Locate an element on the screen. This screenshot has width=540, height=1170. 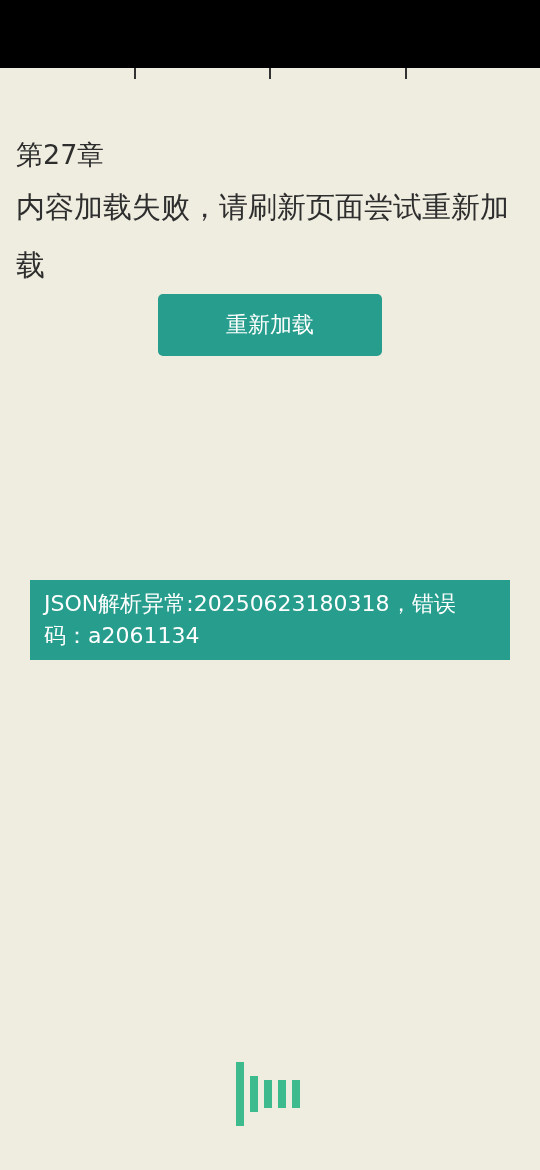
loading-bars-icon is located at coordinates (269, 1094).